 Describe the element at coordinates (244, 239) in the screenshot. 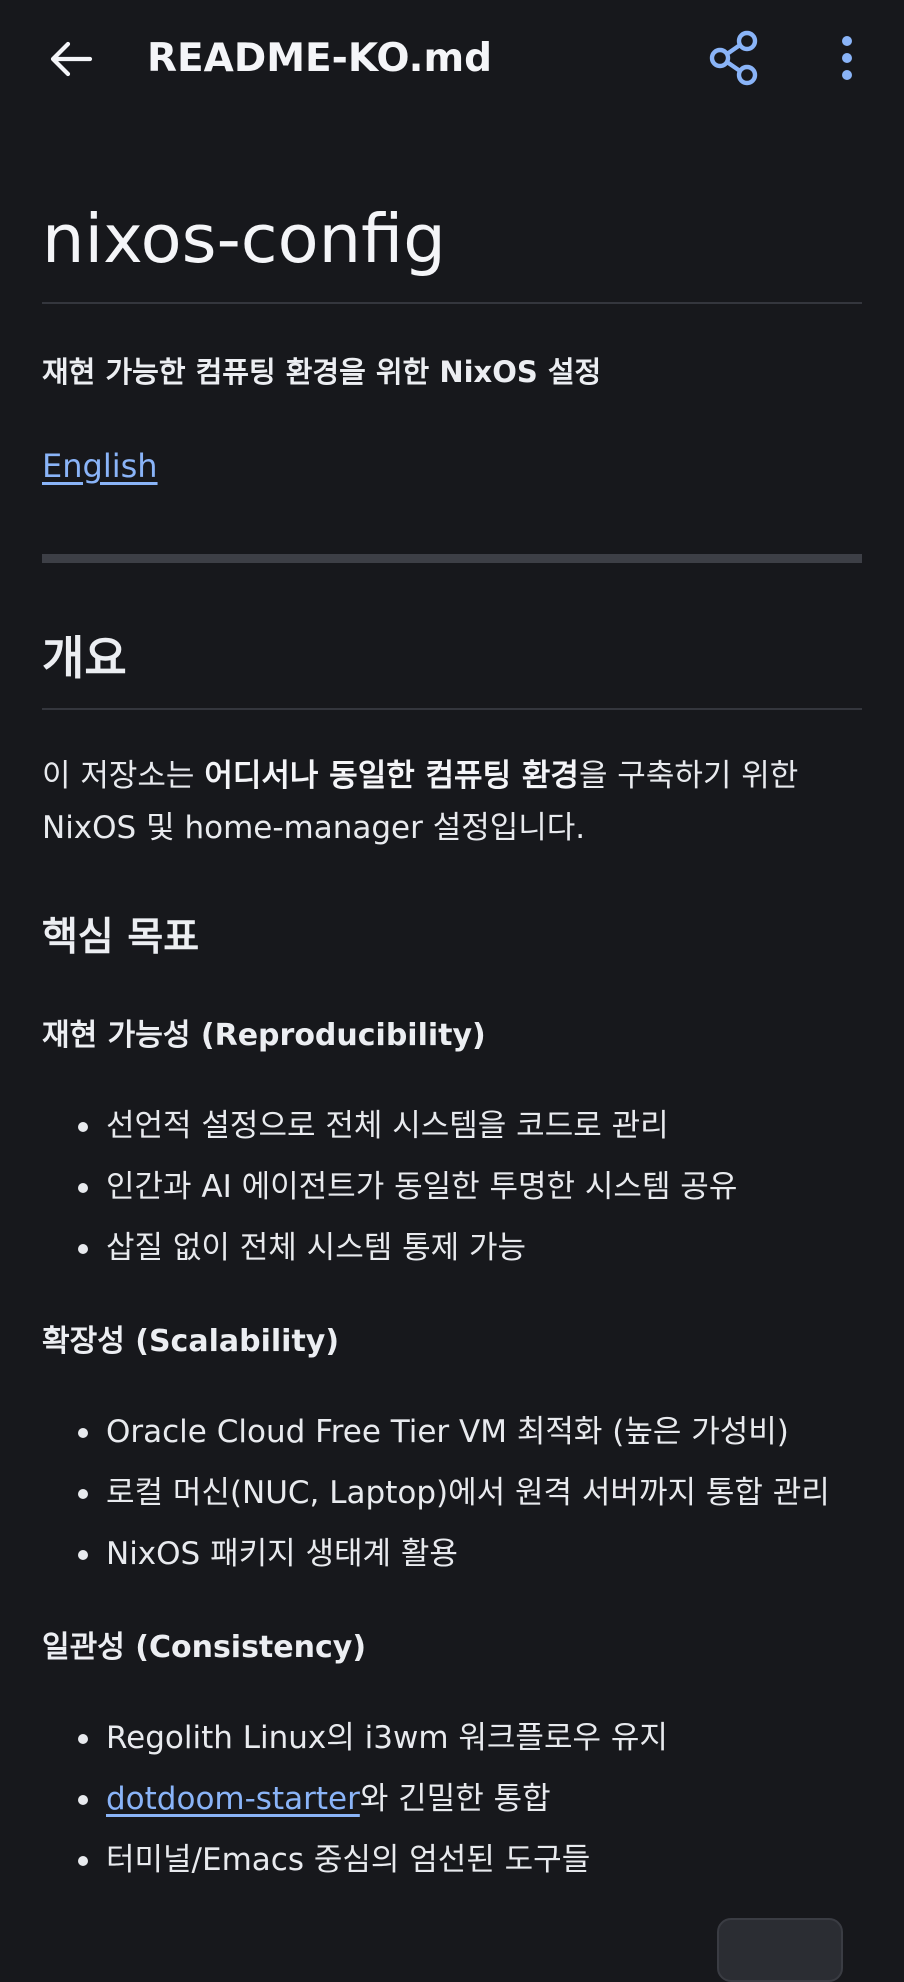

I see `document-title: nixos-config` at that location.